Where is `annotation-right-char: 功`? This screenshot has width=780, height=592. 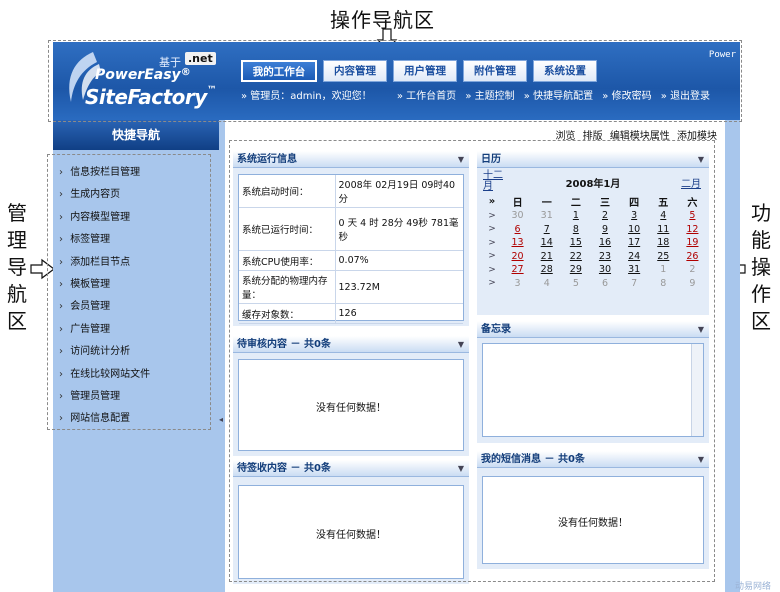 annotation-right-char: 功 is located at coordinates (761, 213).